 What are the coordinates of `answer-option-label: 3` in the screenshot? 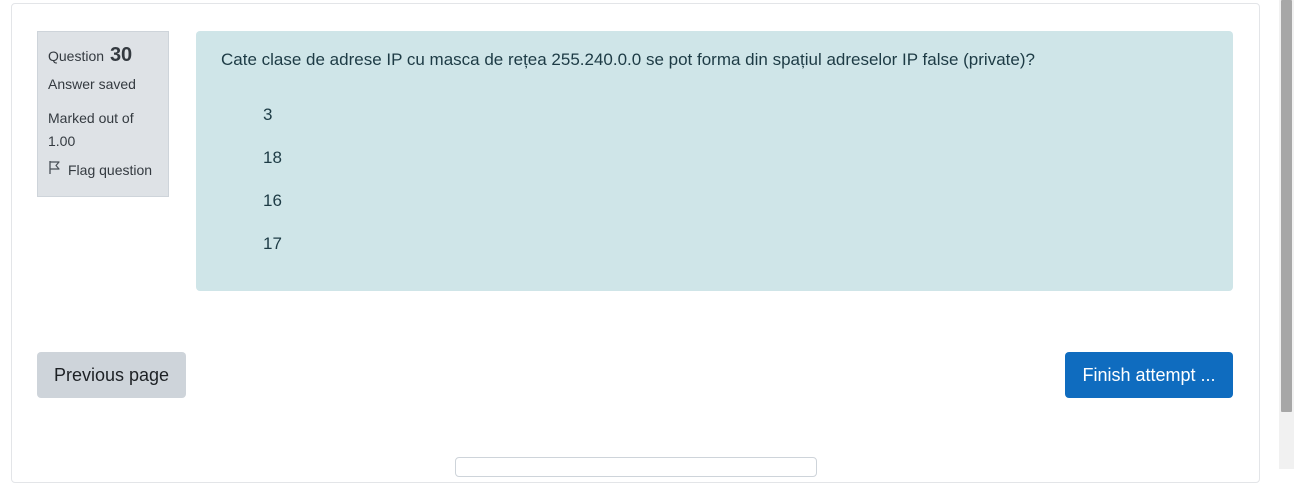 It's located at (268, 114).